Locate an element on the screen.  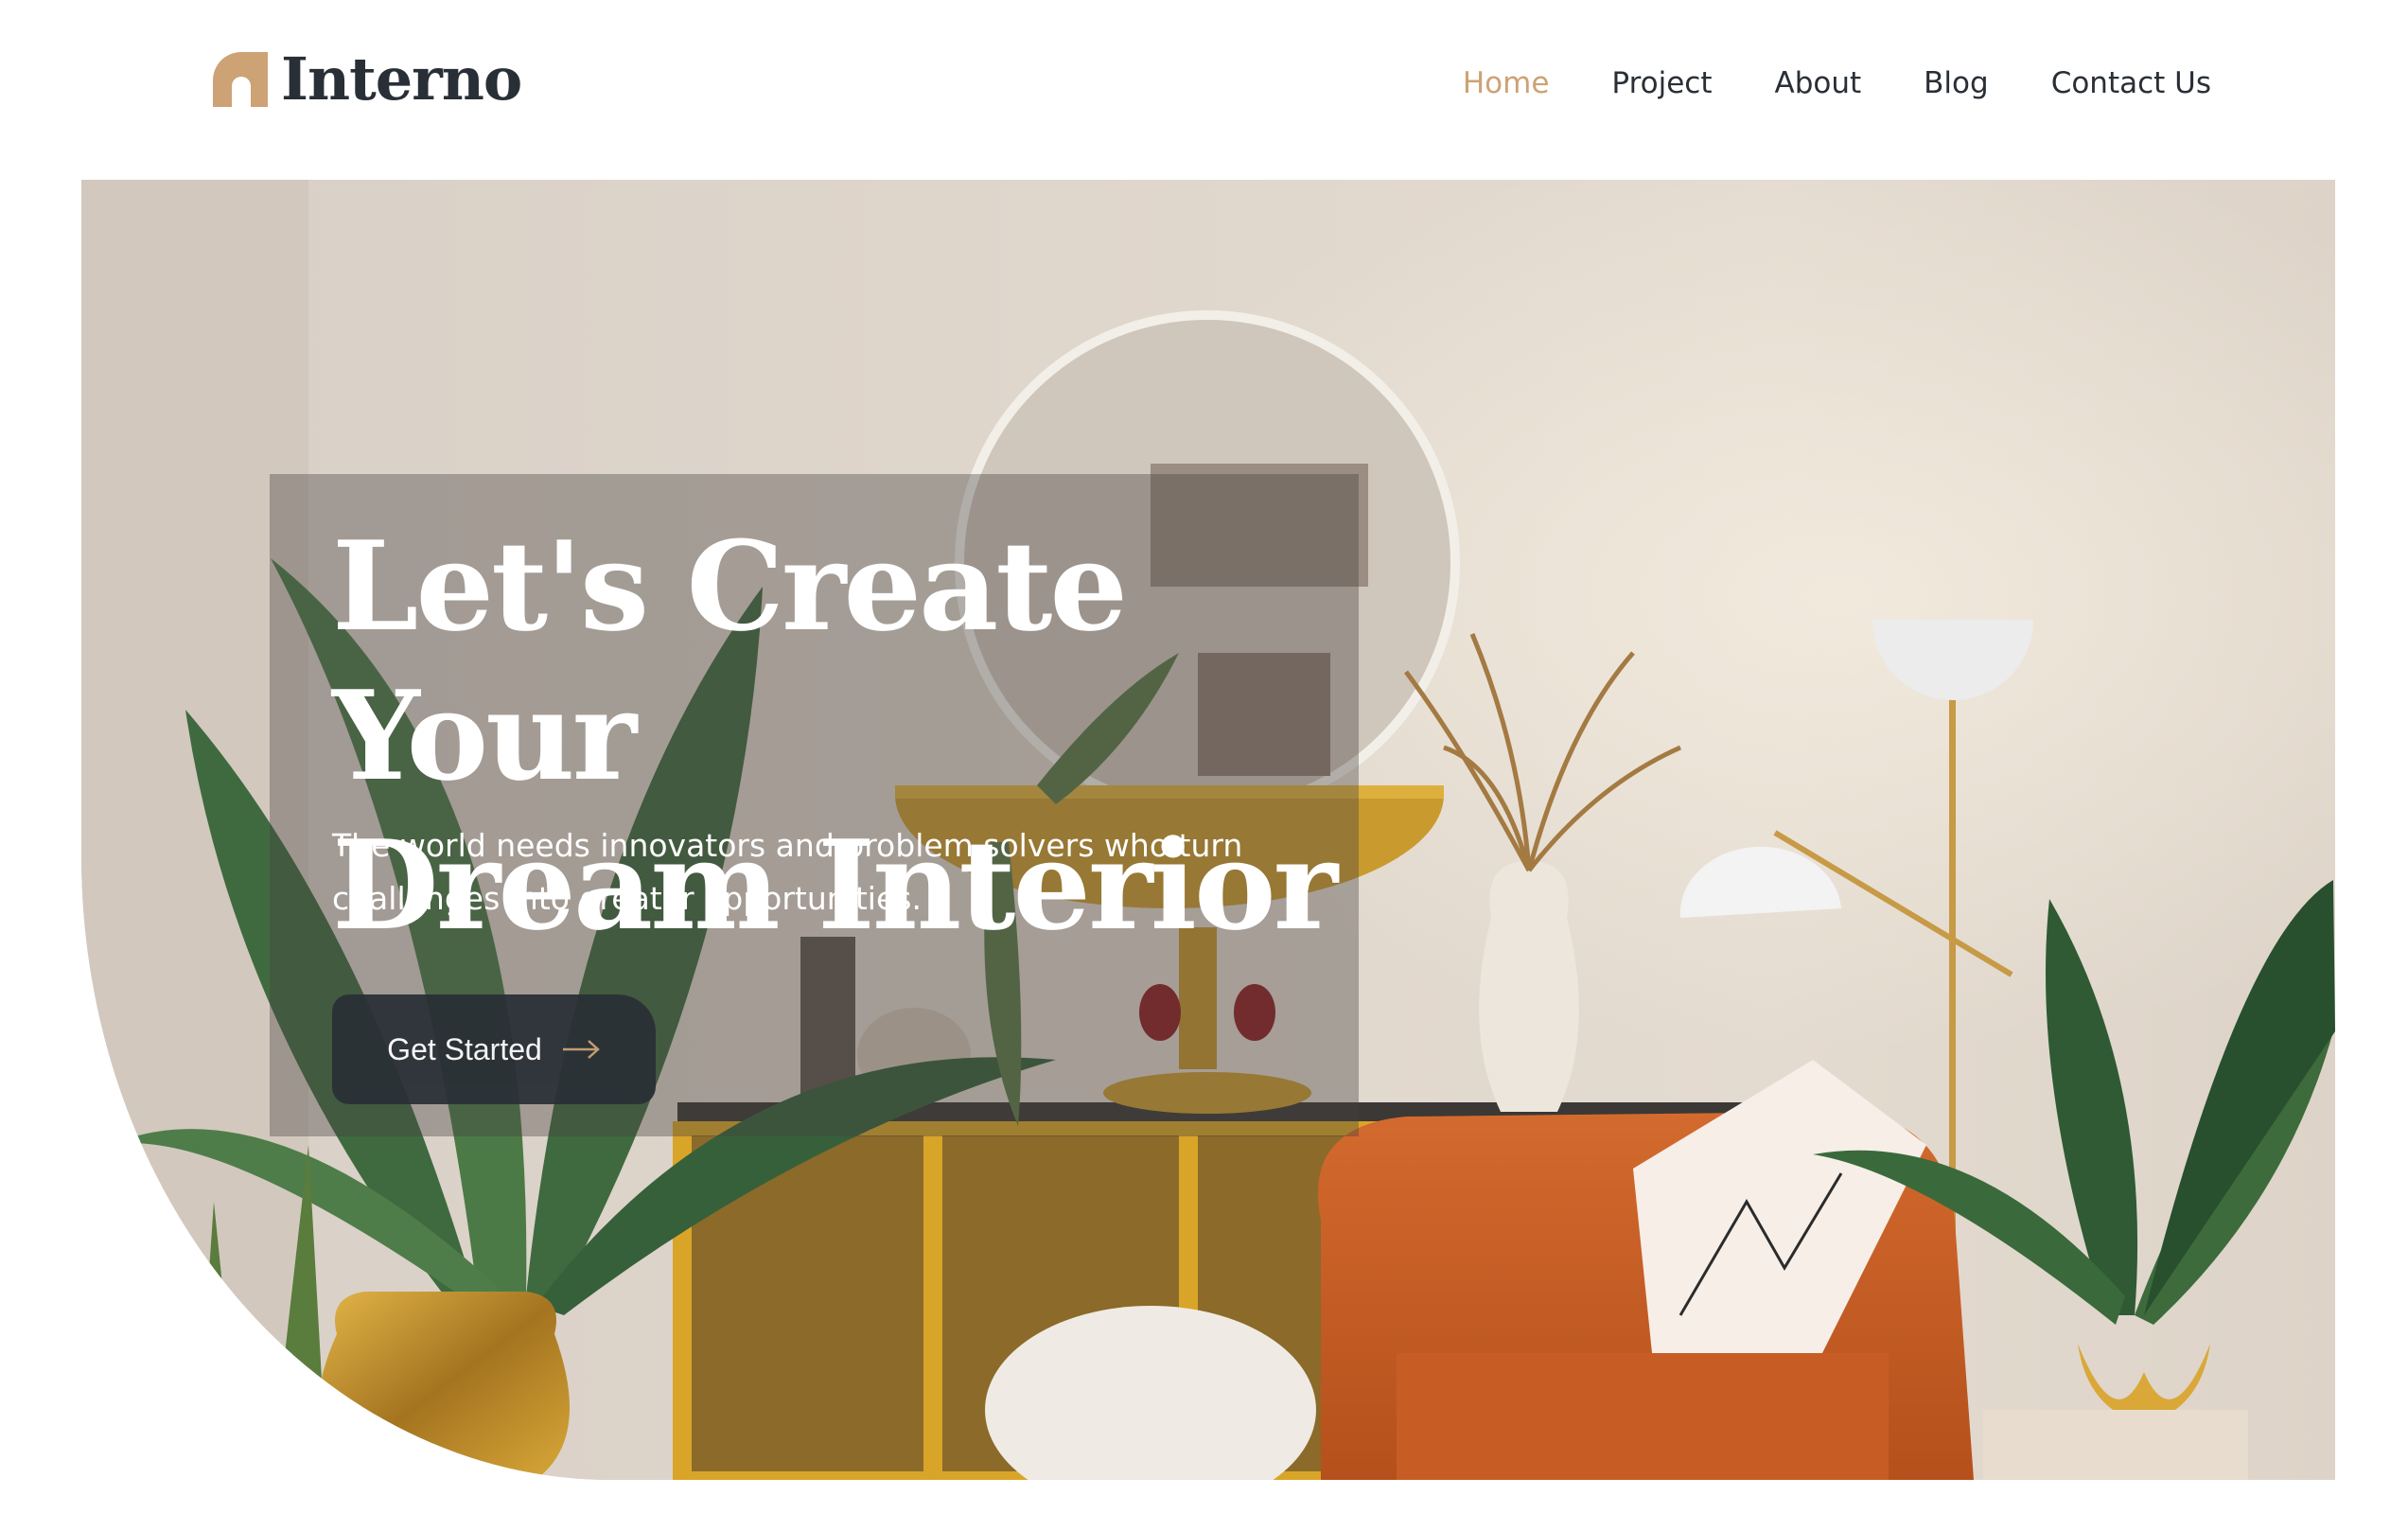
logo: Interno is located at coordinates (367, 79).